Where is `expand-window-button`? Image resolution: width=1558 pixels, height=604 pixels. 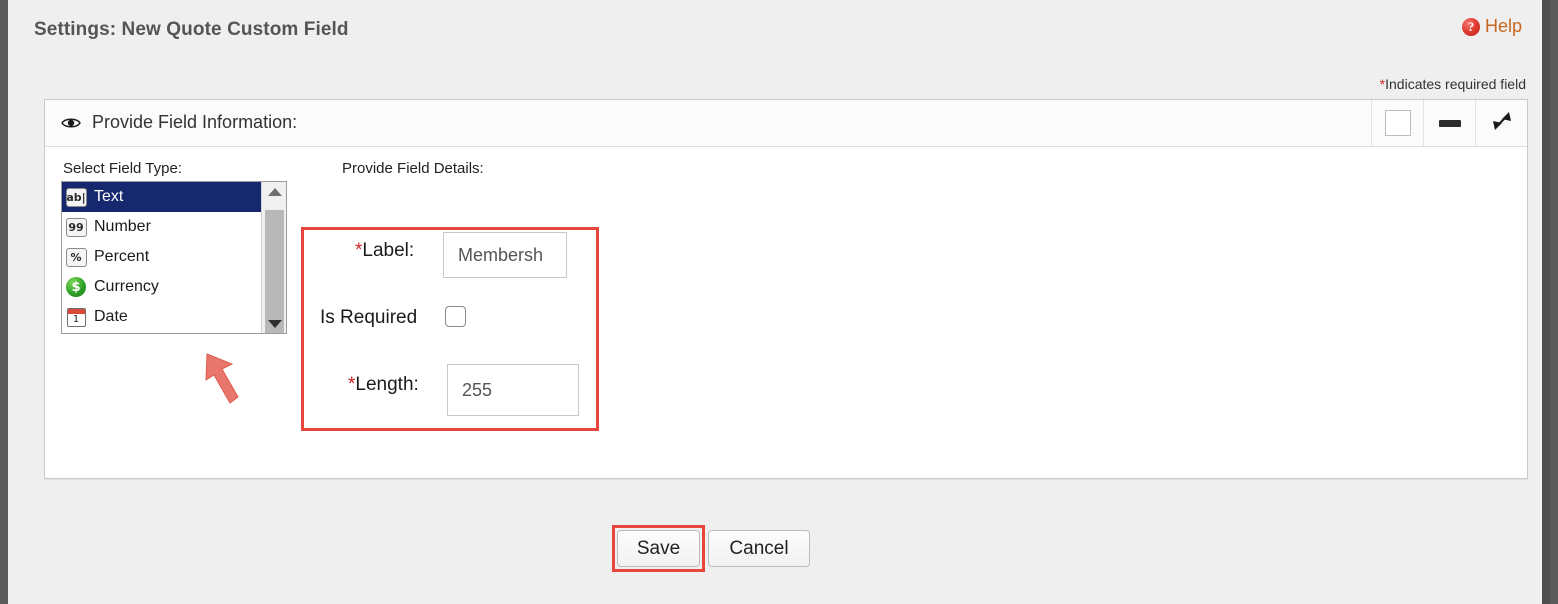
expand-window-button is located at coordinates (1501, 123).